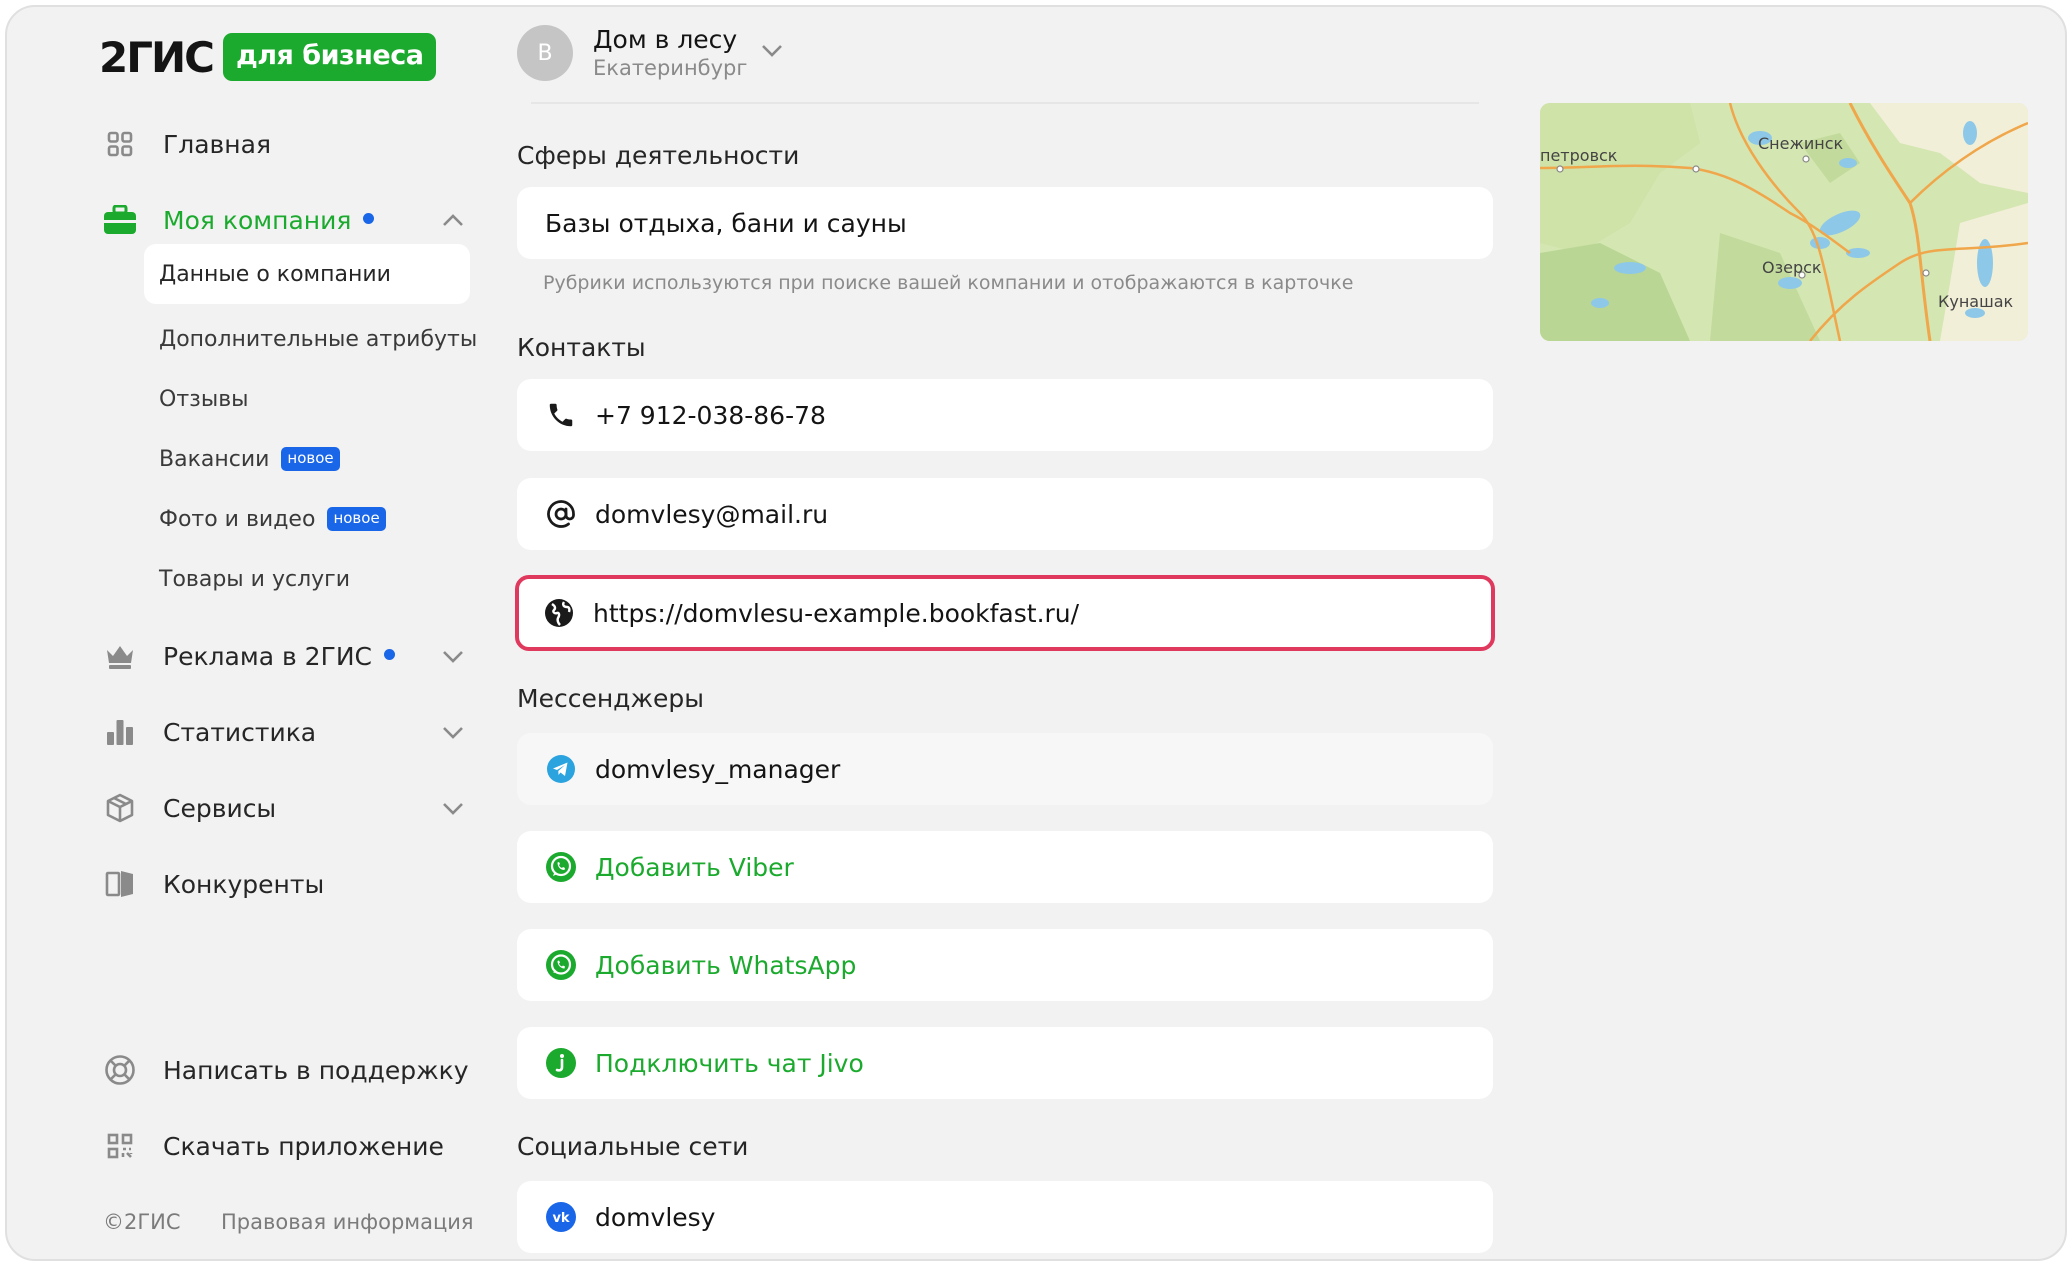 This screenshot has height=1266, width=2072. What do you see at coordinates (561, 965) in the screenshot?
I see `whatsapp-icon` at bounding box center [561, 965].